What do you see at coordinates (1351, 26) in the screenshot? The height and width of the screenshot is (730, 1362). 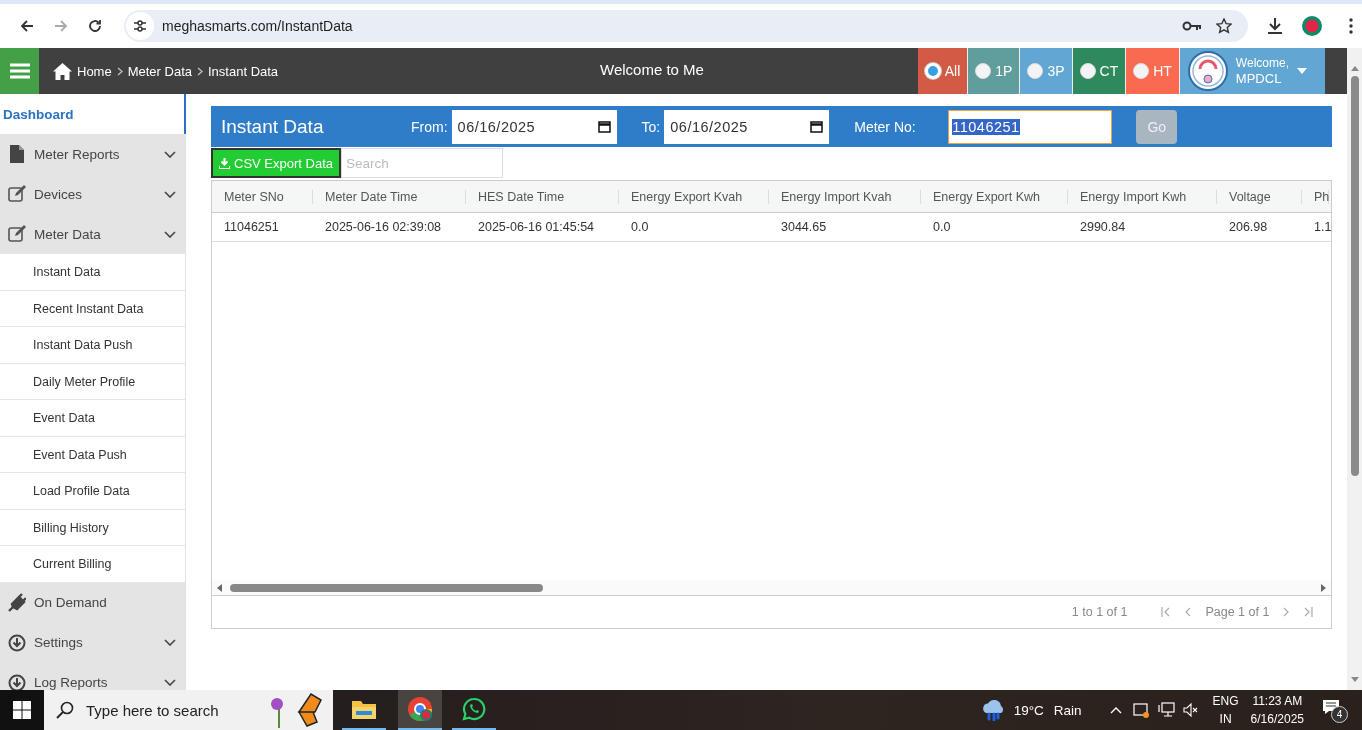 I see `more-menu-icon` at bounding box center [1351, 26].